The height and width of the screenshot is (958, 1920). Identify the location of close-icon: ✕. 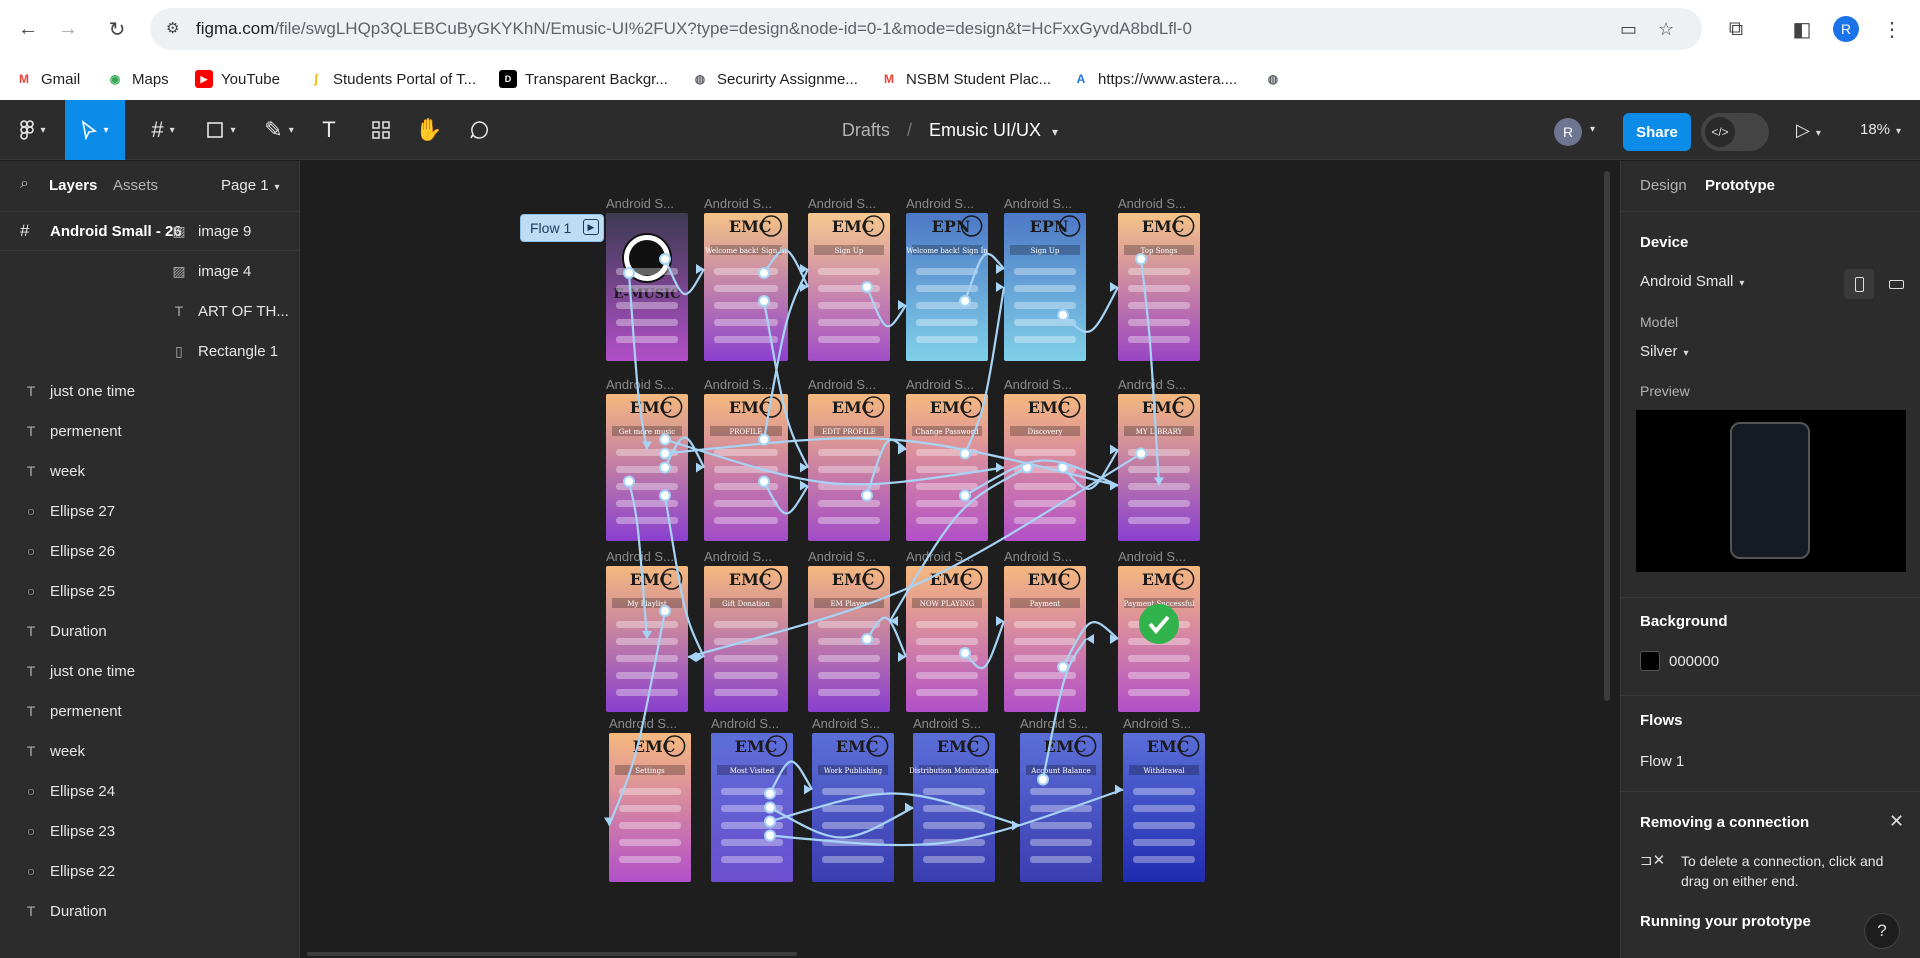
(1896, 821).